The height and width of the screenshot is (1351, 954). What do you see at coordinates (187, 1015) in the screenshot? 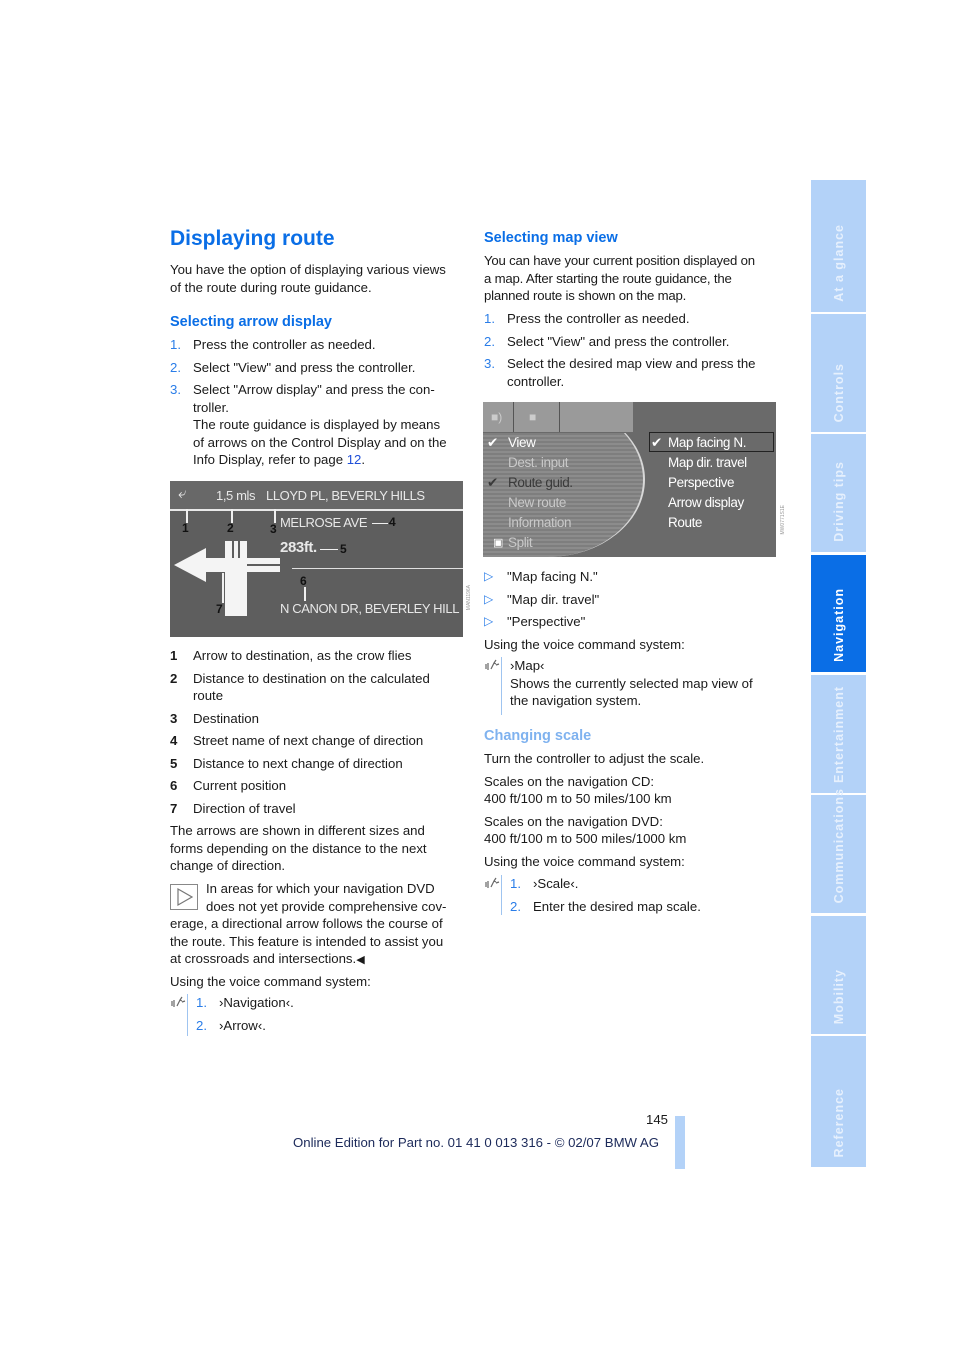
I see `voice-bar` at bounding box center [187, 1015].